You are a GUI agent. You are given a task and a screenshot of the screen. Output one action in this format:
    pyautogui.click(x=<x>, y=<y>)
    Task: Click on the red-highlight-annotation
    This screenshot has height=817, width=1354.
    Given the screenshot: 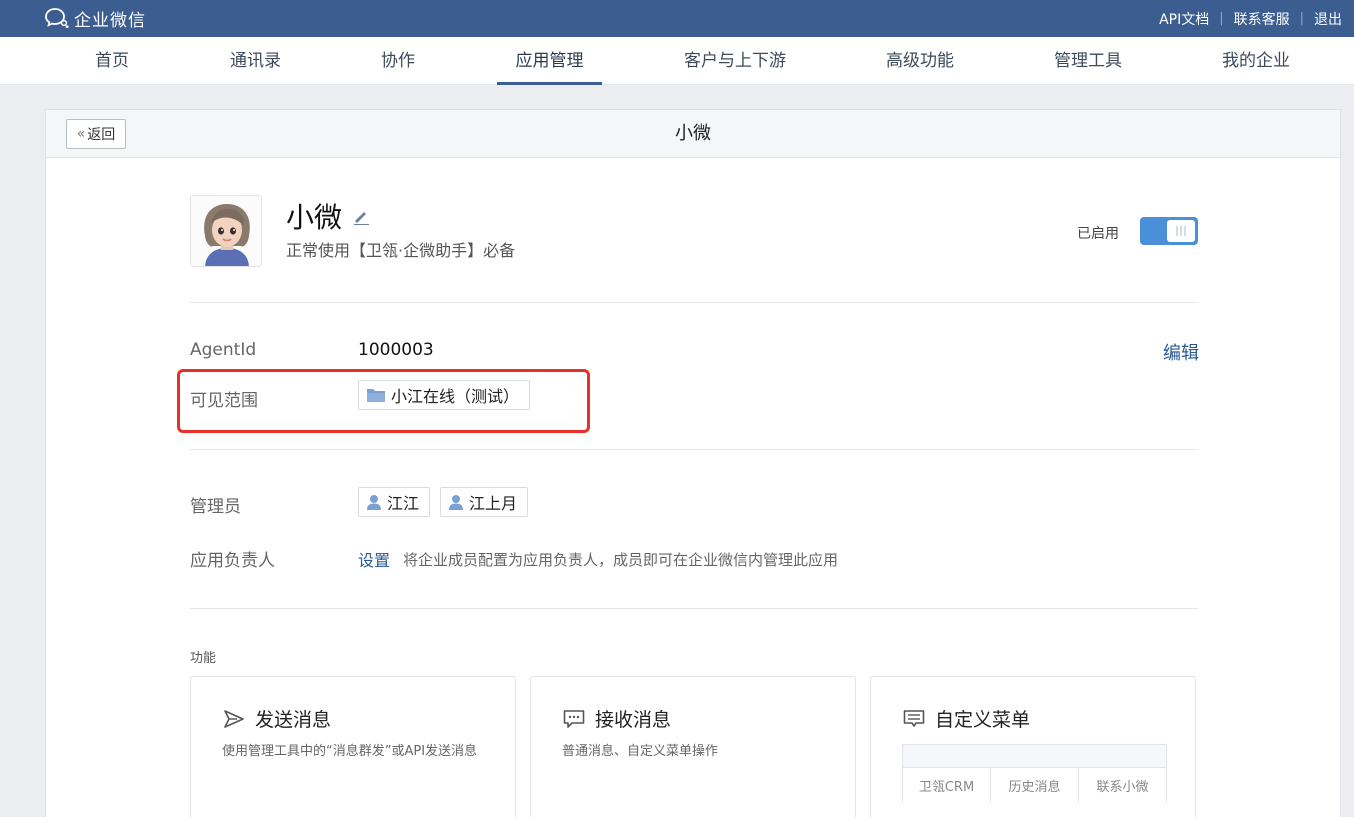 What is the action you would take?
    pyautogui.click(x=383, y=401)
    